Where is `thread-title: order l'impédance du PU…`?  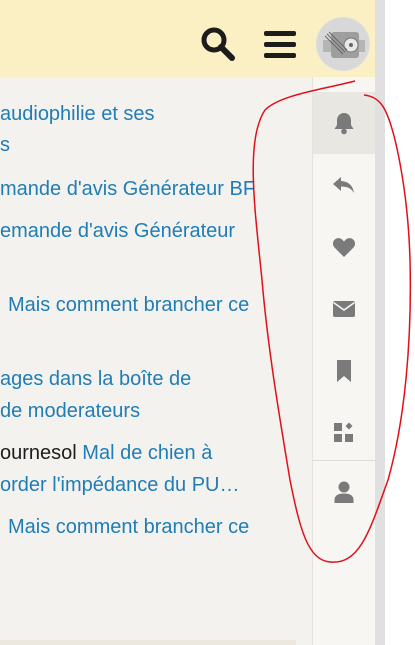 thread-title: order l'impédance du PU… is located at coordinates (120, 485).